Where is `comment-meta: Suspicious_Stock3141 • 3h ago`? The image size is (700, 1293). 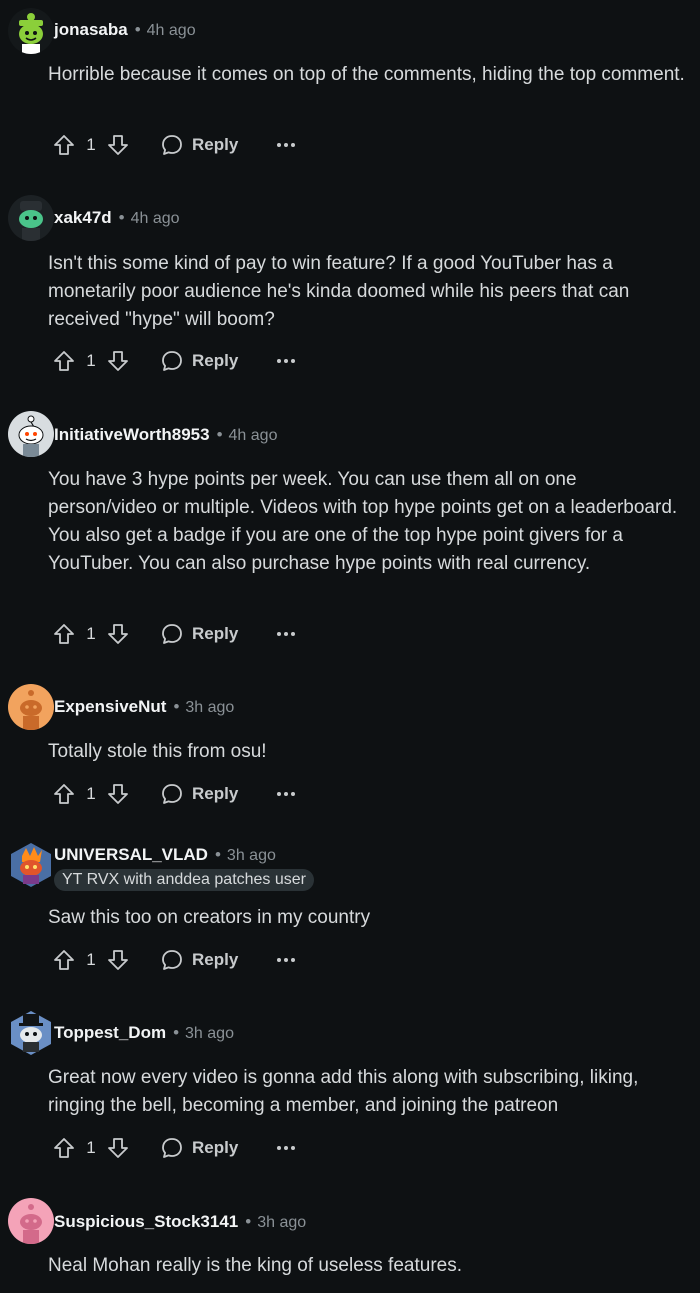 comment-meta: Suspicious_Stock3141 • 3h ago is located at coordinates (180, 1222).